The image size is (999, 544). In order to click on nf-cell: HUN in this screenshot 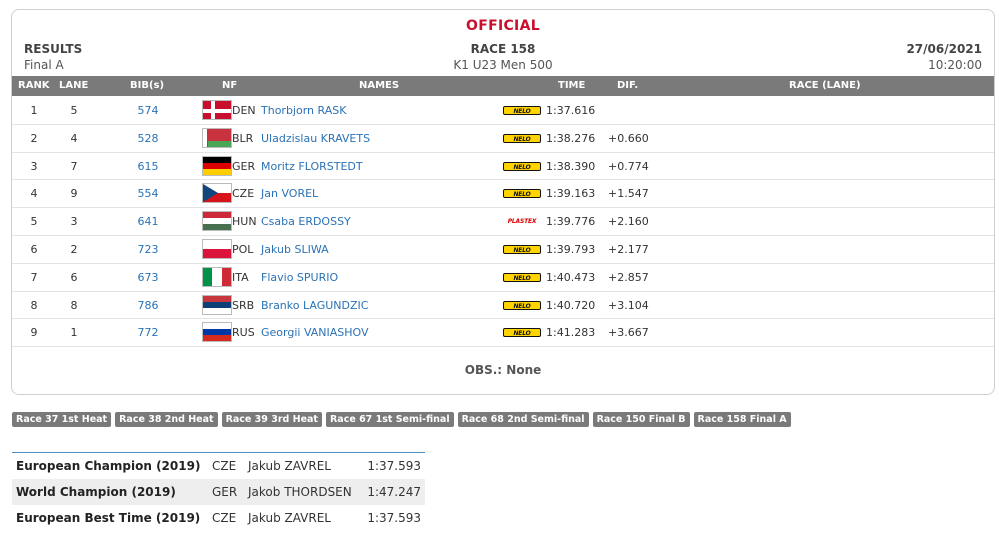, I will do `click(244, 222)`.